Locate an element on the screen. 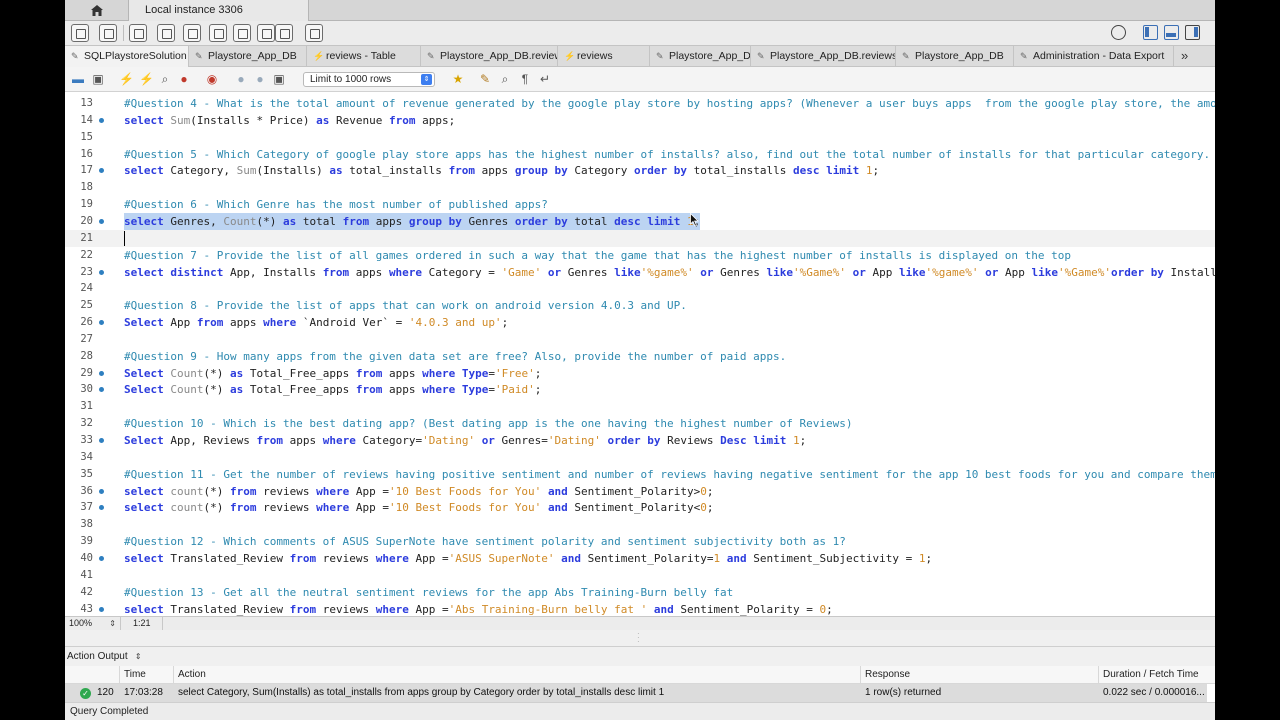 This screenshot has width=1280, height=720. code-token: total is located at coordinates (591, 221).